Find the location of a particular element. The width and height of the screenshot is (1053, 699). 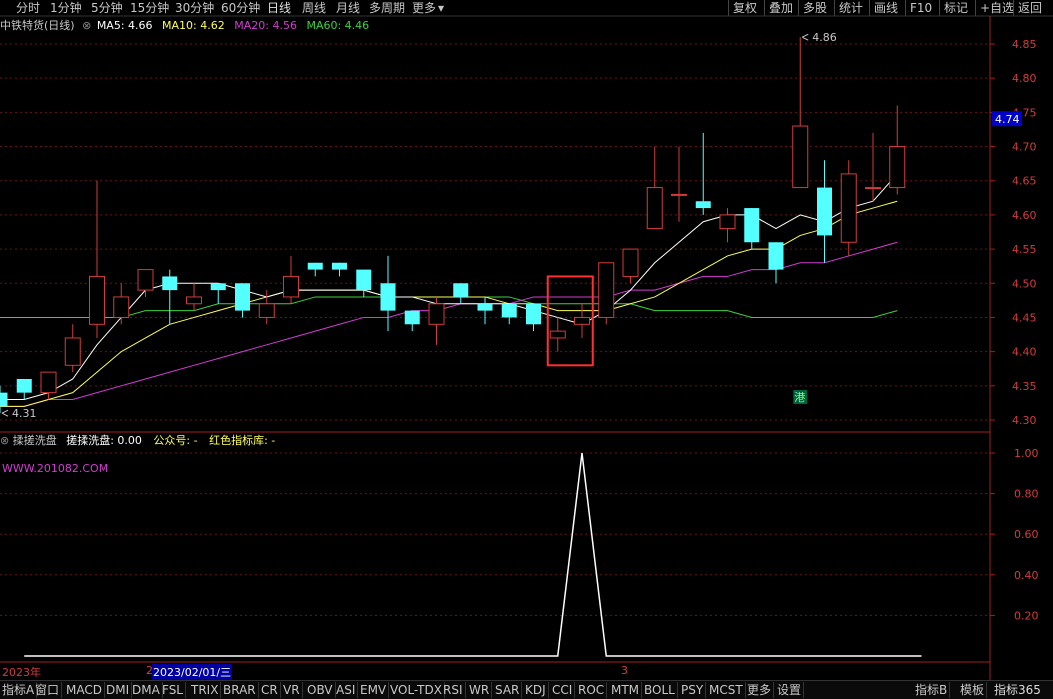

price-tick-label: 4.30 is located at coordinates (1024, 420).